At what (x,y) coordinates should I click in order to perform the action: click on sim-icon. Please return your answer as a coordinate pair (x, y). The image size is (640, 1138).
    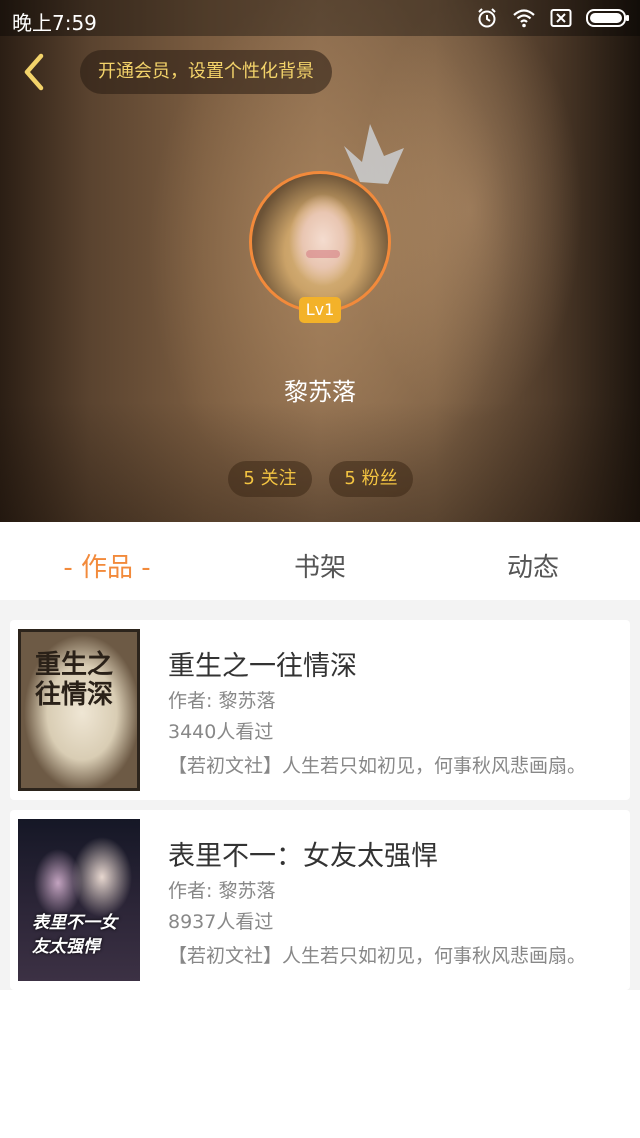
    Looking at the image, I should click on (561, 18).